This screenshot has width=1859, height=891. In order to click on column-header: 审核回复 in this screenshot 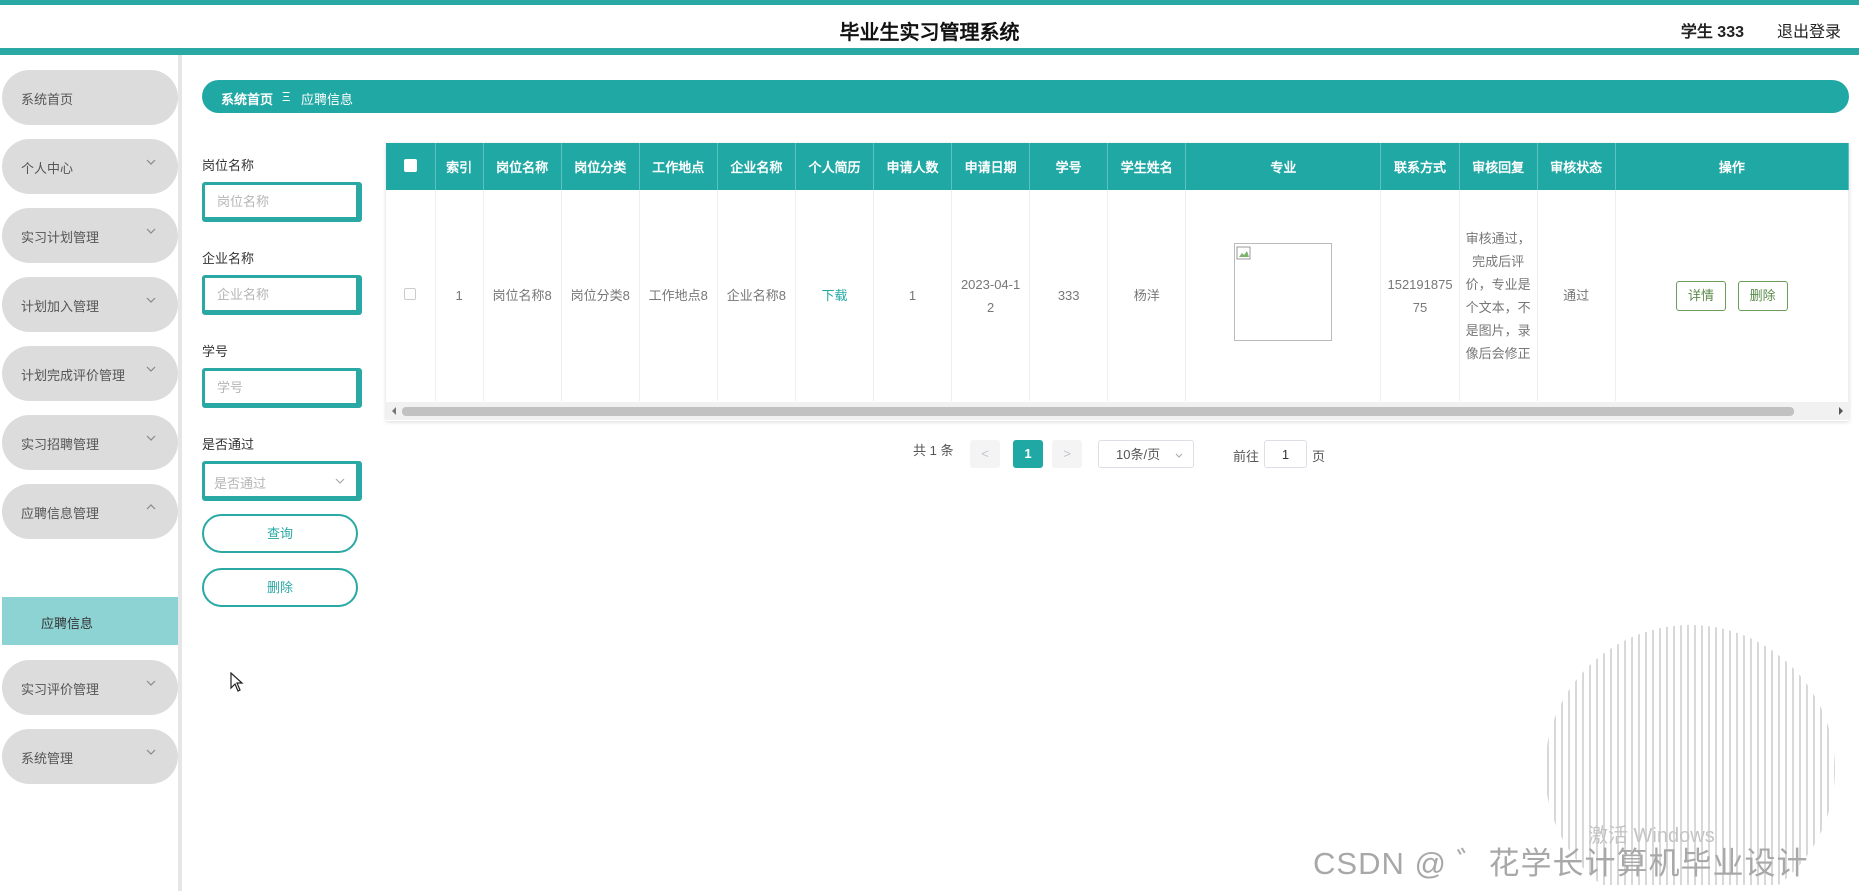, I will do `click(1498, 166)`.